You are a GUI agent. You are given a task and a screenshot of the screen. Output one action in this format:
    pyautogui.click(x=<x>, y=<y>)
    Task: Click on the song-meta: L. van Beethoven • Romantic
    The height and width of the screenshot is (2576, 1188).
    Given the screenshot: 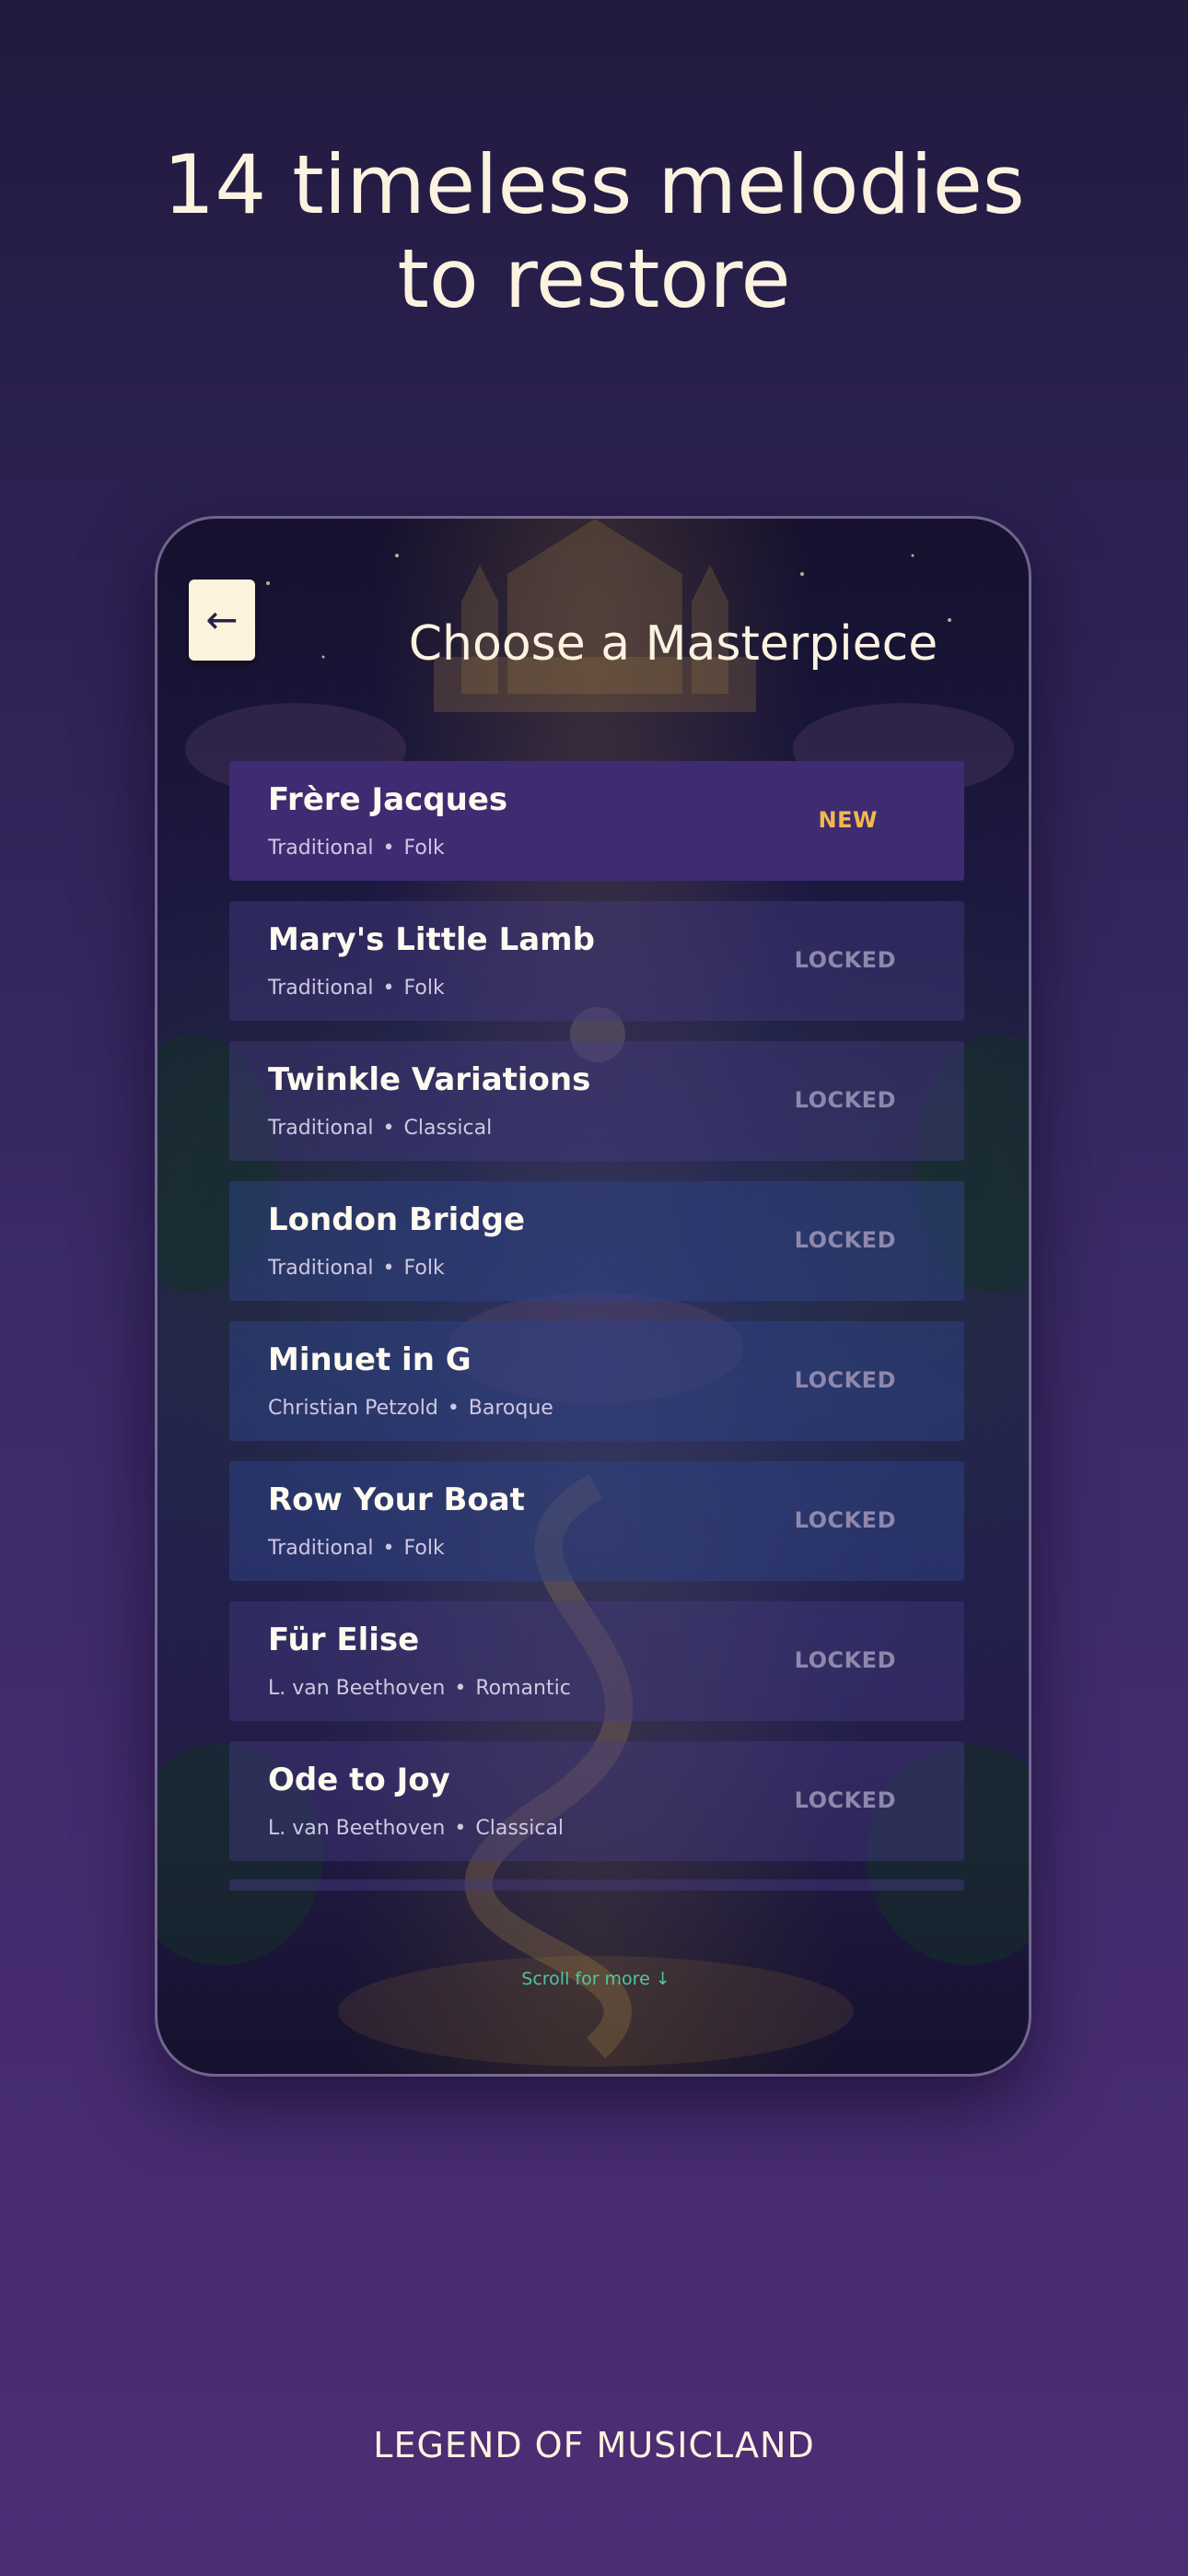 What is the action you would take?
    pyautogui.click(x=419, y=1688)
    